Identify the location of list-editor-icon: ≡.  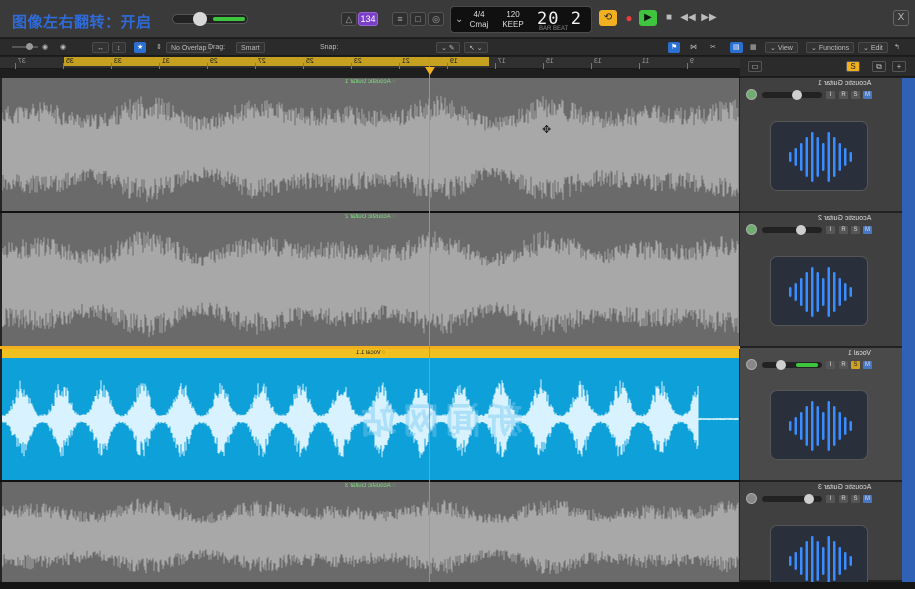
(400, 19).